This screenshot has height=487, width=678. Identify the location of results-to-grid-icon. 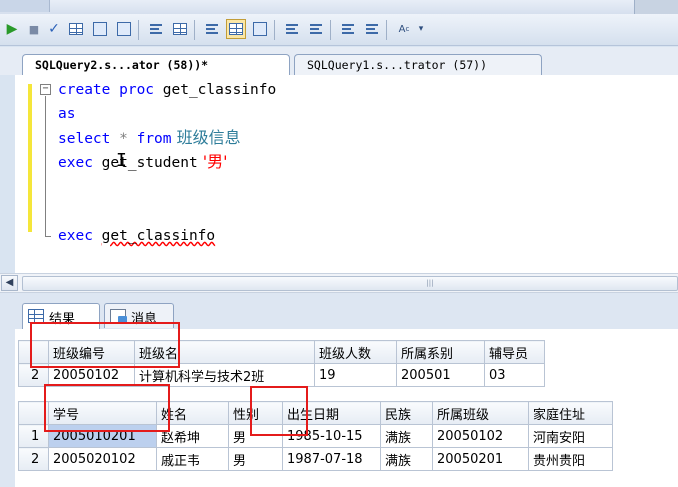
(236, 29).